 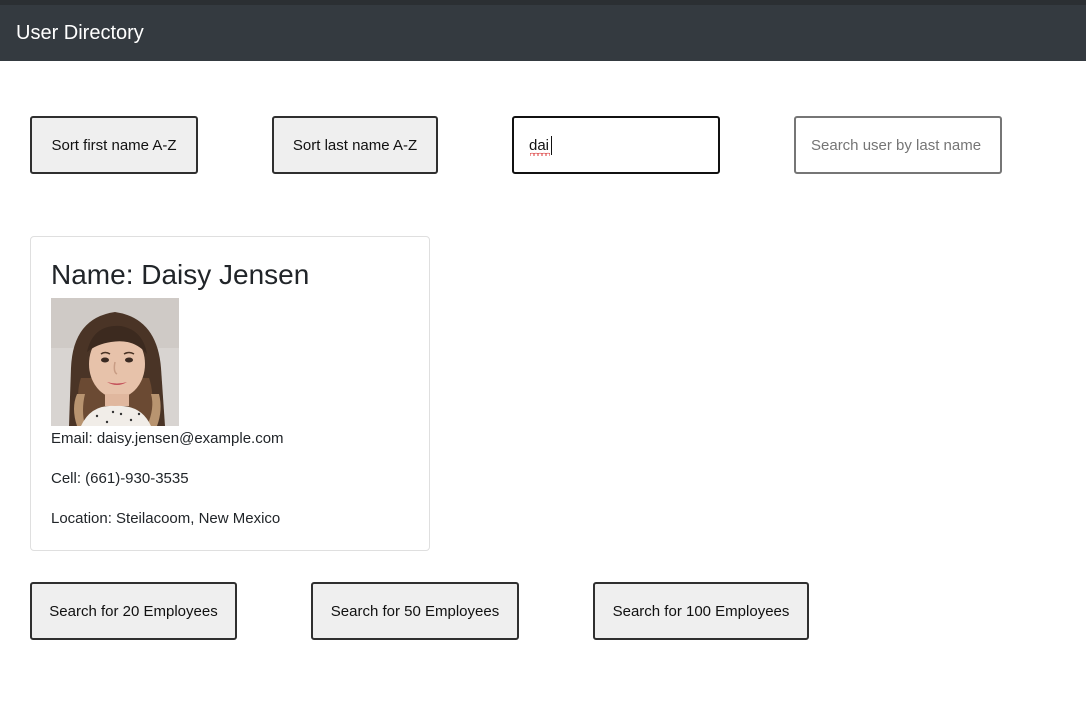 I want to click on navbar: User Directory, so click(x=543, y=33).